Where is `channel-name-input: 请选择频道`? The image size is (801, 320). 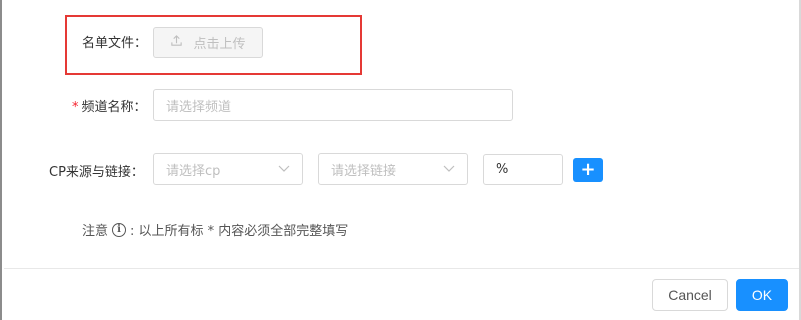
channel-name-input: 请选择频道 is located at coordinates (333, 105).